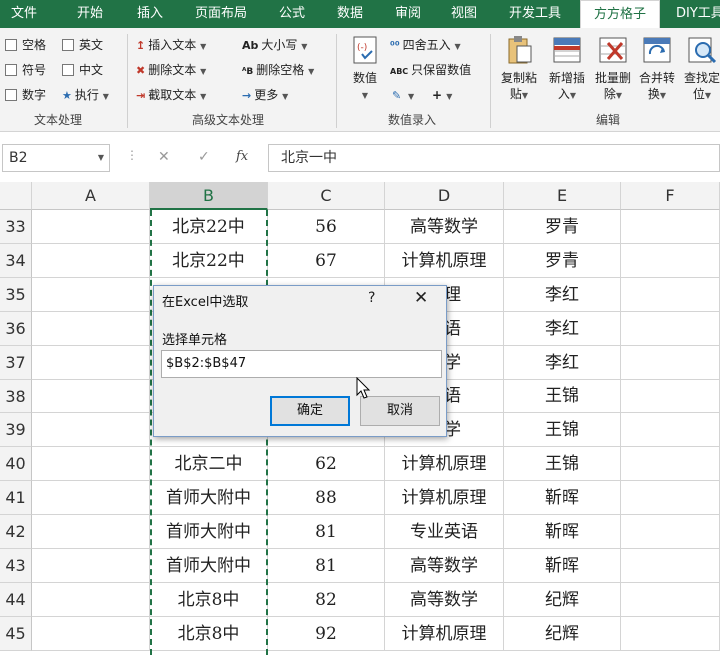  I want to click on cell-b: 北京二中, so click(209, 464).